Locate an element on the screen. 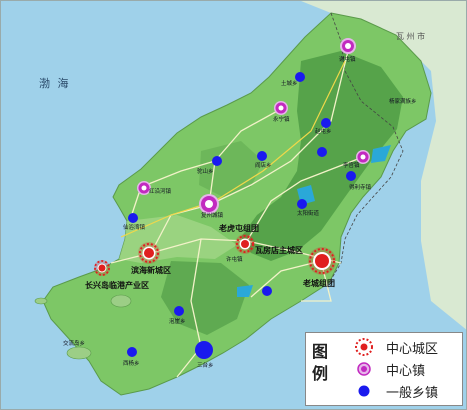  legend: 图例 中心城区 中心镇 一般乡镇 is located at coordinates (384, 369).